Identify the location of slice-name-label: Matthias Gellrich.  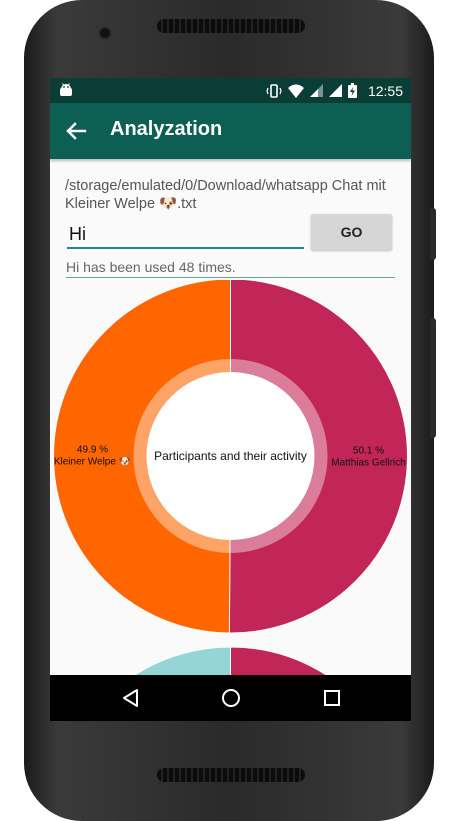
(368, 462).